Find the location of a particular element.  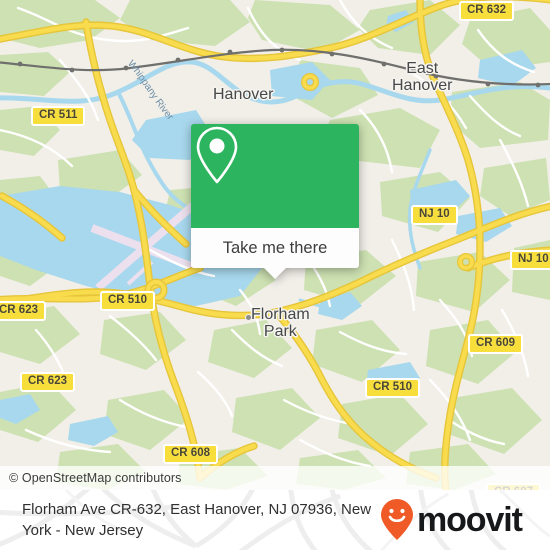

take-me-there-popup: Take me there is located at coordinates (275, 201).